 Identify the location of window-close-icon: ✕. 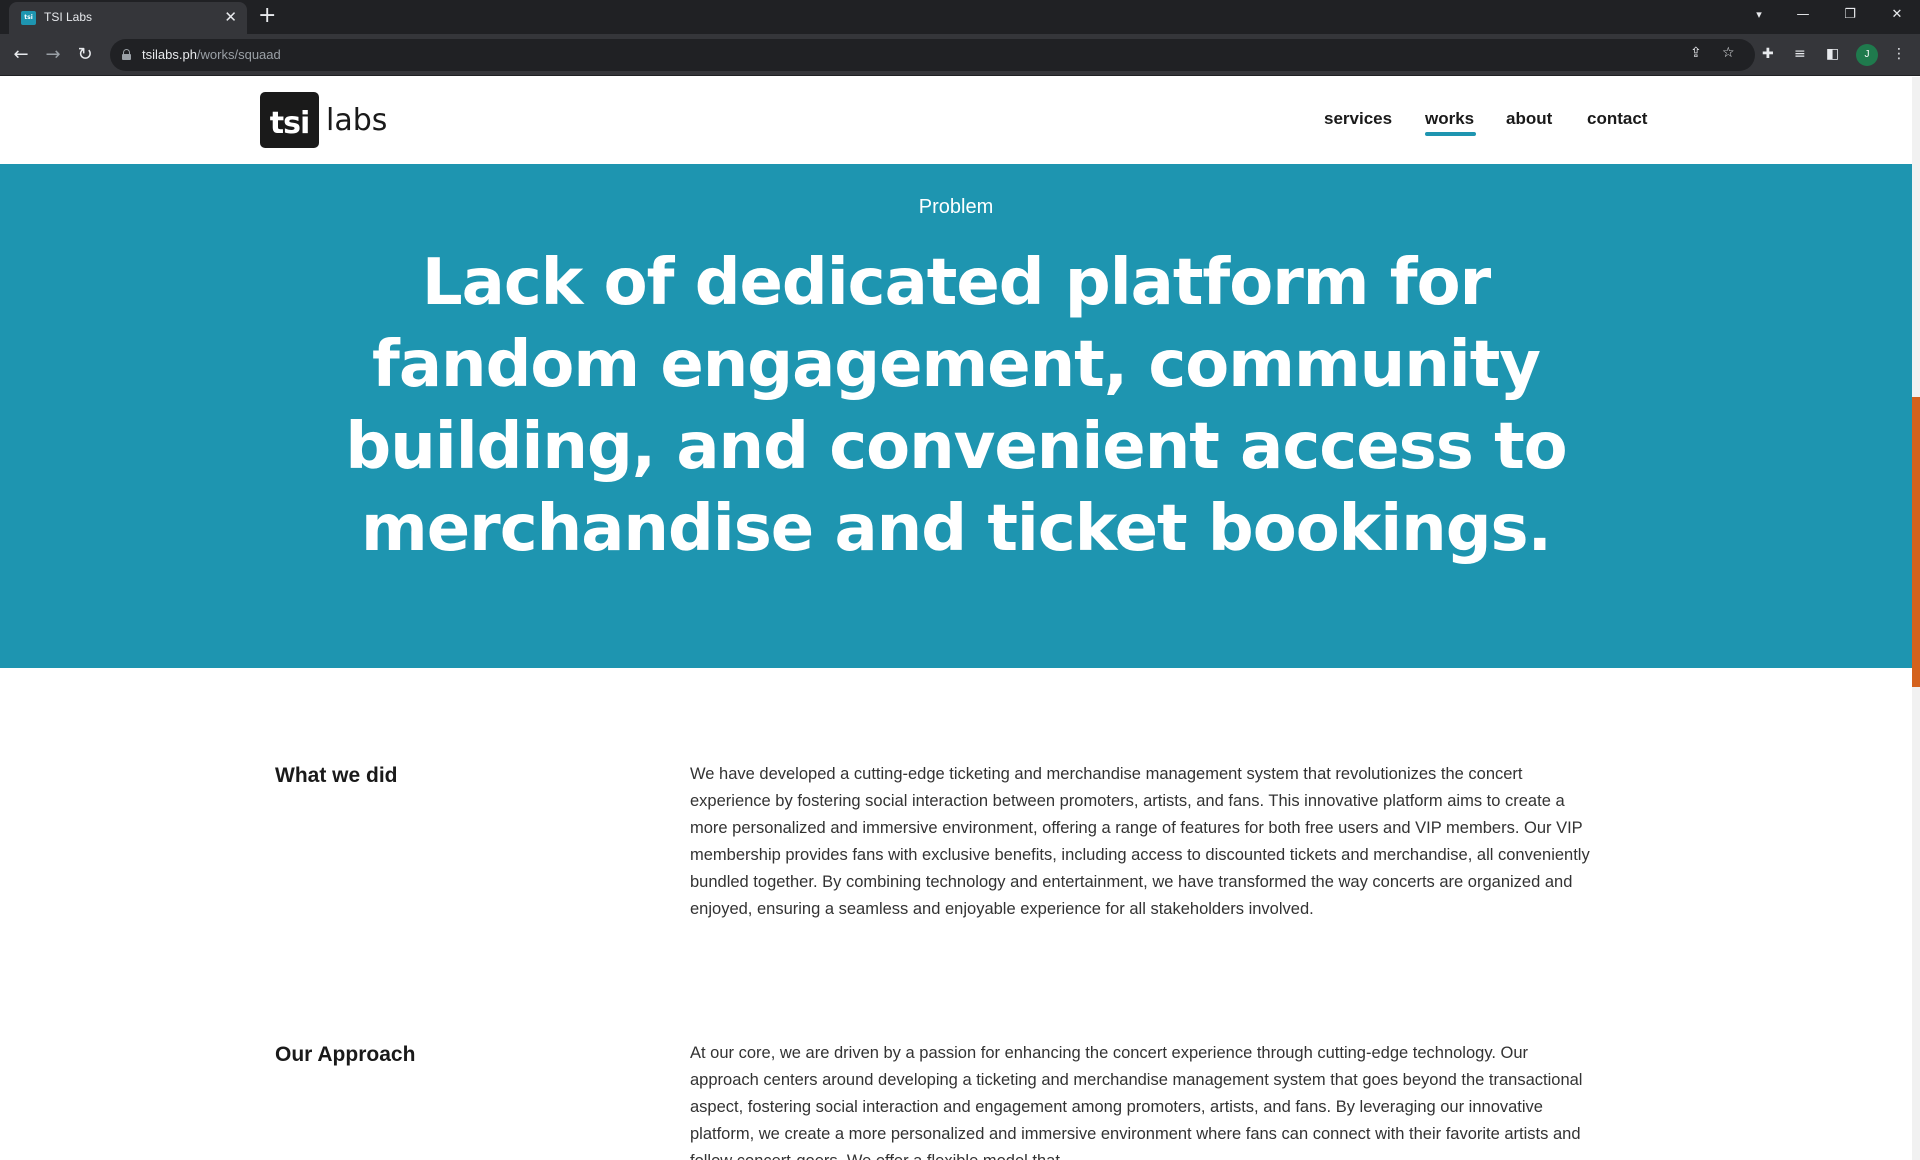
(1897, 15).